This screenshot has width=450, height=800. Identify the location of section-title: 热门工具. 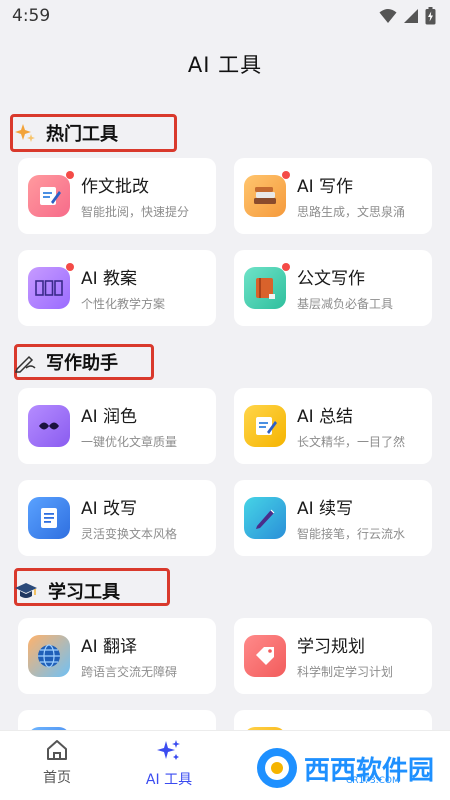
(82, 134).